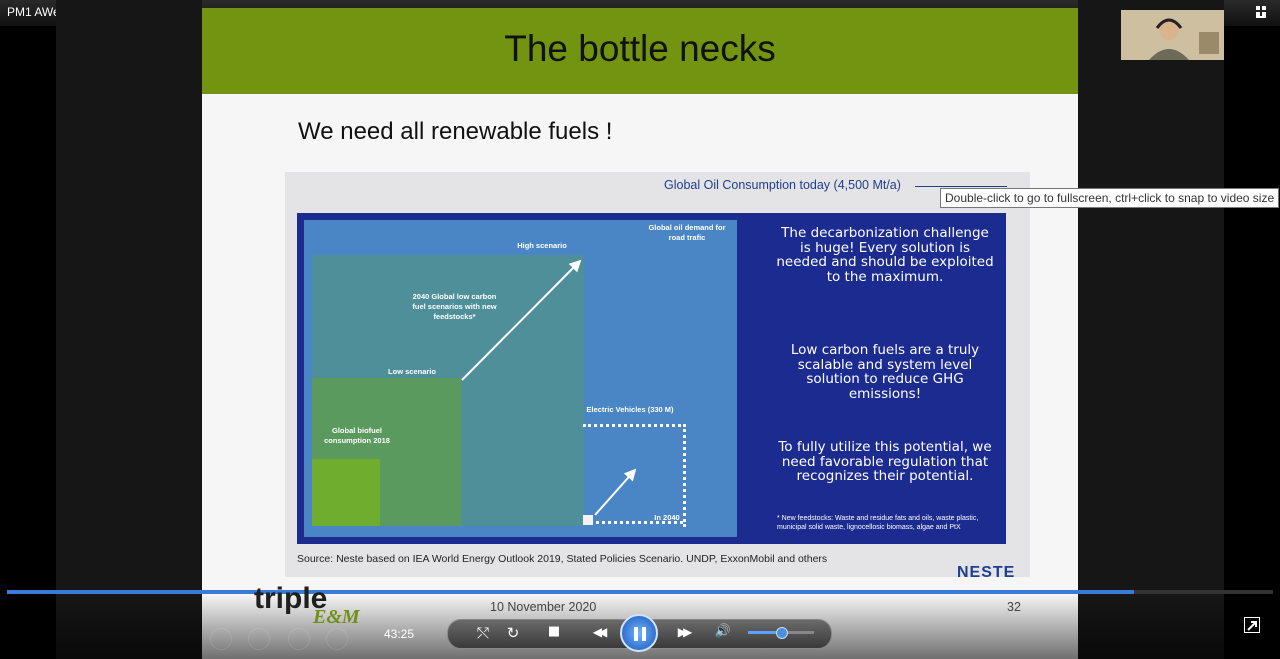 This screenshot has width=1280, height=659. I want to click on repeat-icon: ↻, so click(513, 633).